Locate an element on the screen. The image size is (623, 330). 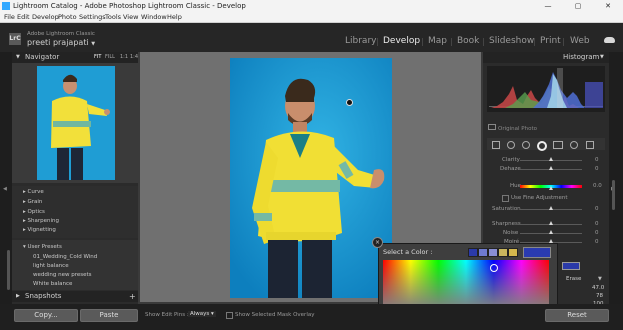
identity-user: preeti prajapati ▼ is located at coordinates (61, 42).